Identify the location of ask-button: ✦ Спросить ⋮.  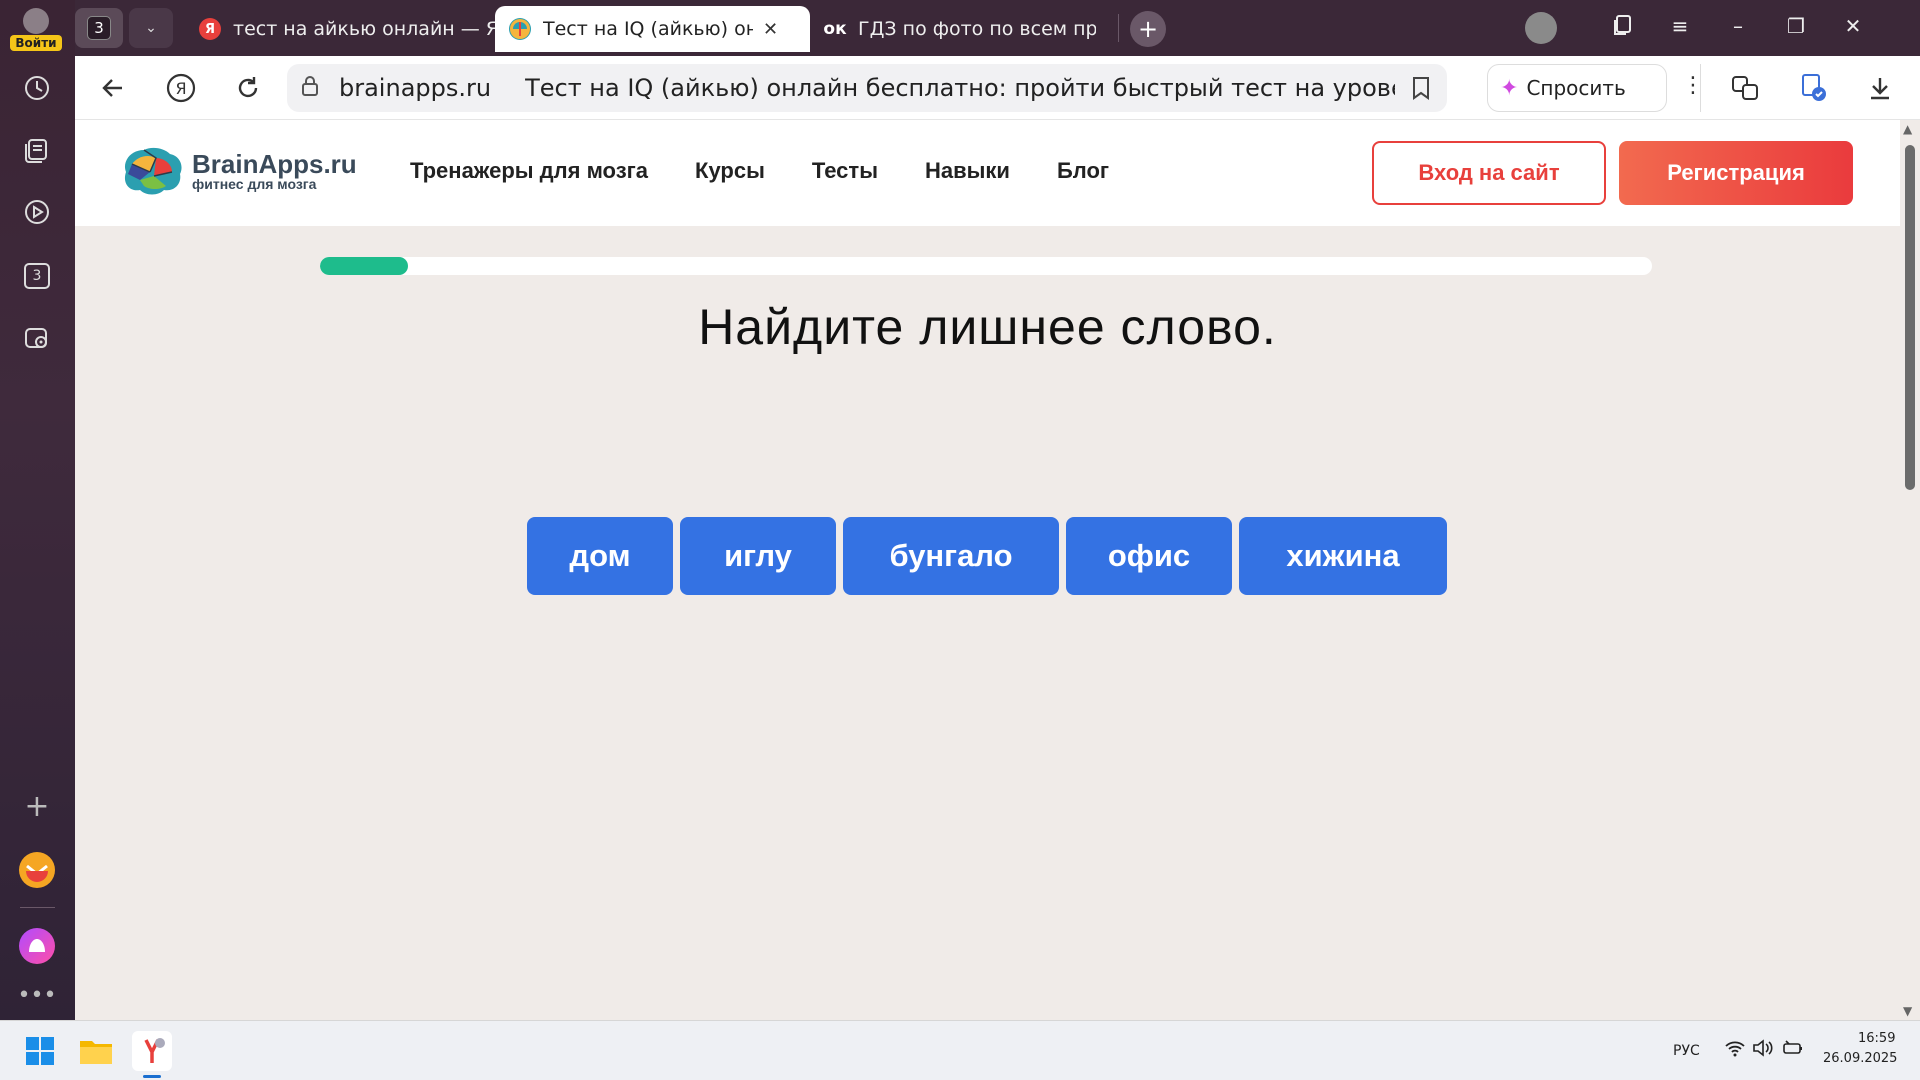
(1595, 88).